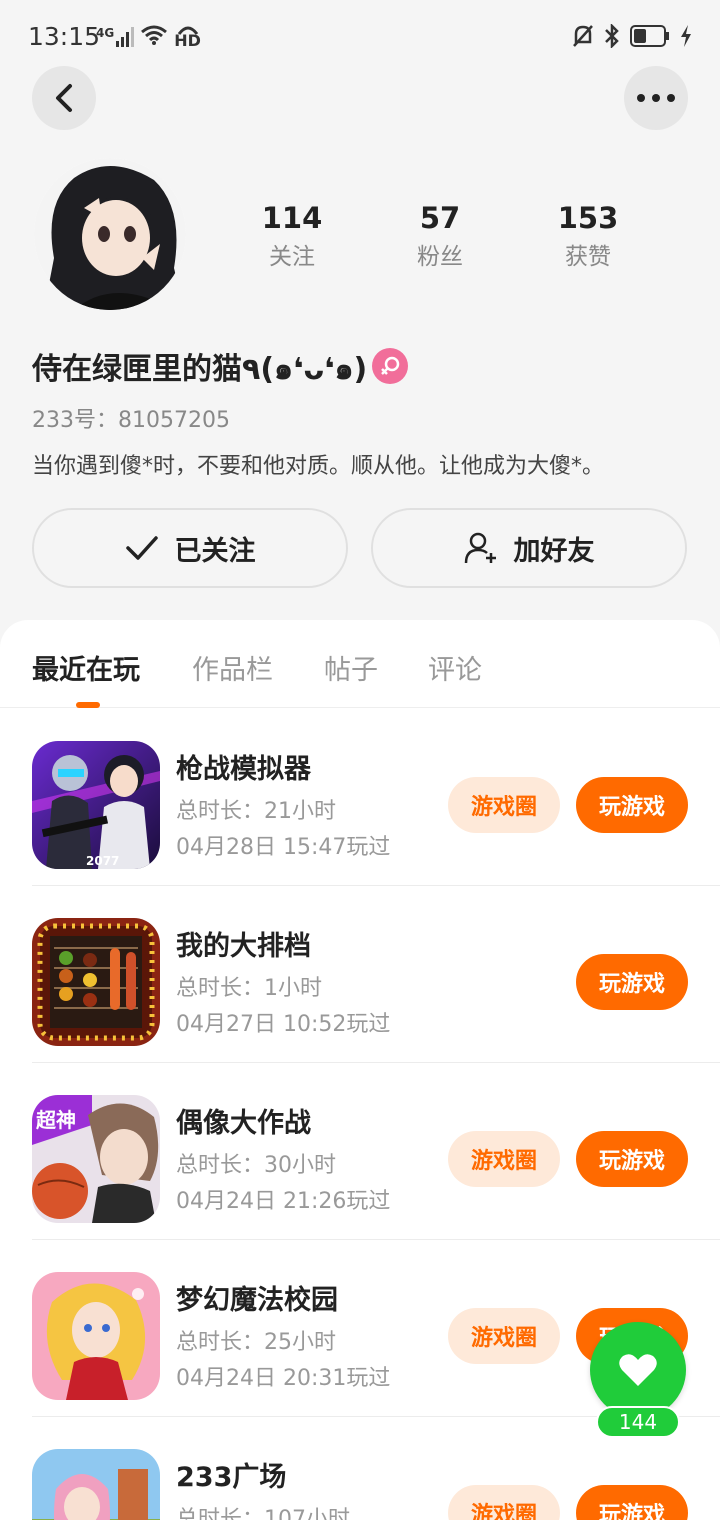  What do you see at coordinates (55, 1120) in the screenshot?
I see `game-icon-text: 超神` at bounding box center [55, 1120].